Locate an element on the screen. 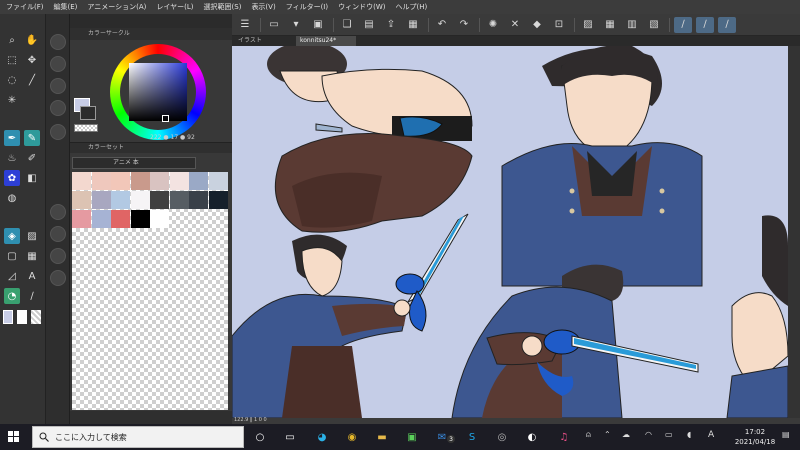  pencil-icon: ✎ is located at coordinates (32, 138).